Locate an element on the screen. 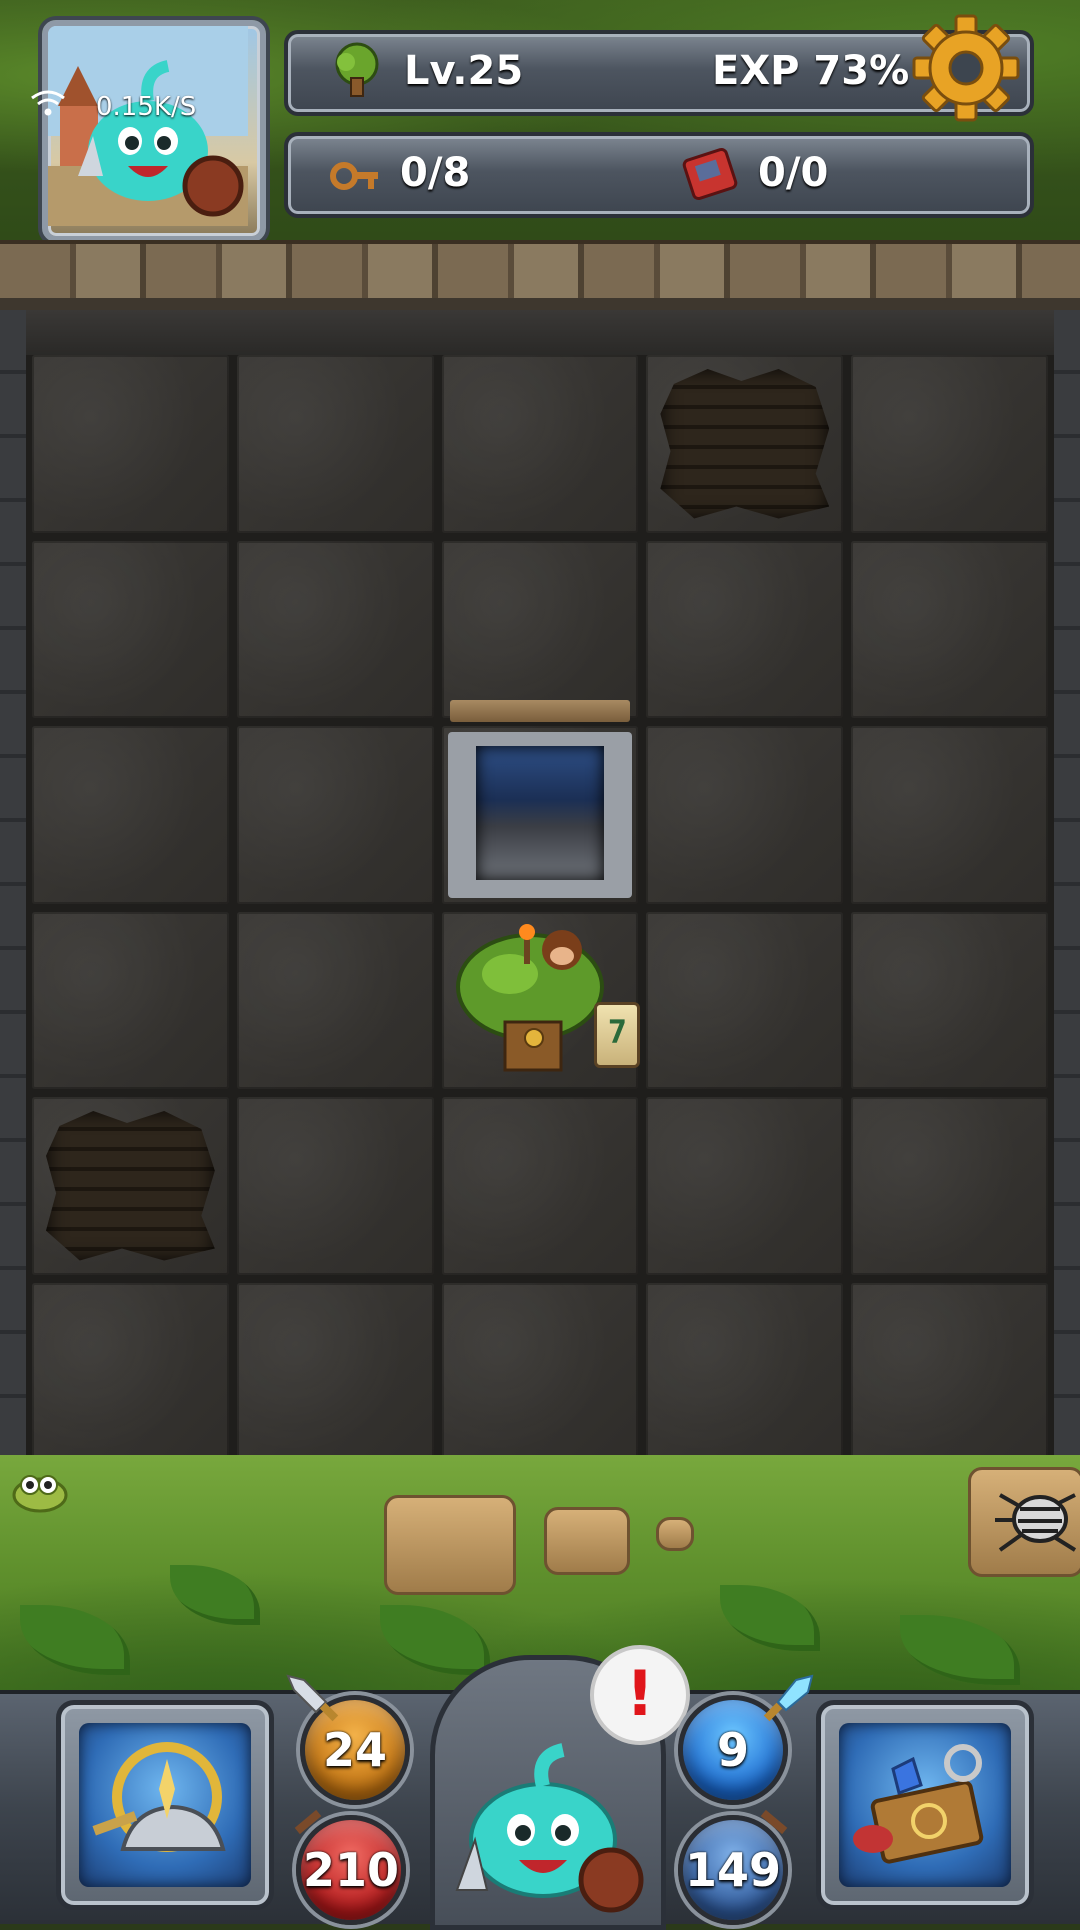 This screenshot has height=1930, width=1080. stone-ledge is located at coordinates (540, 280).